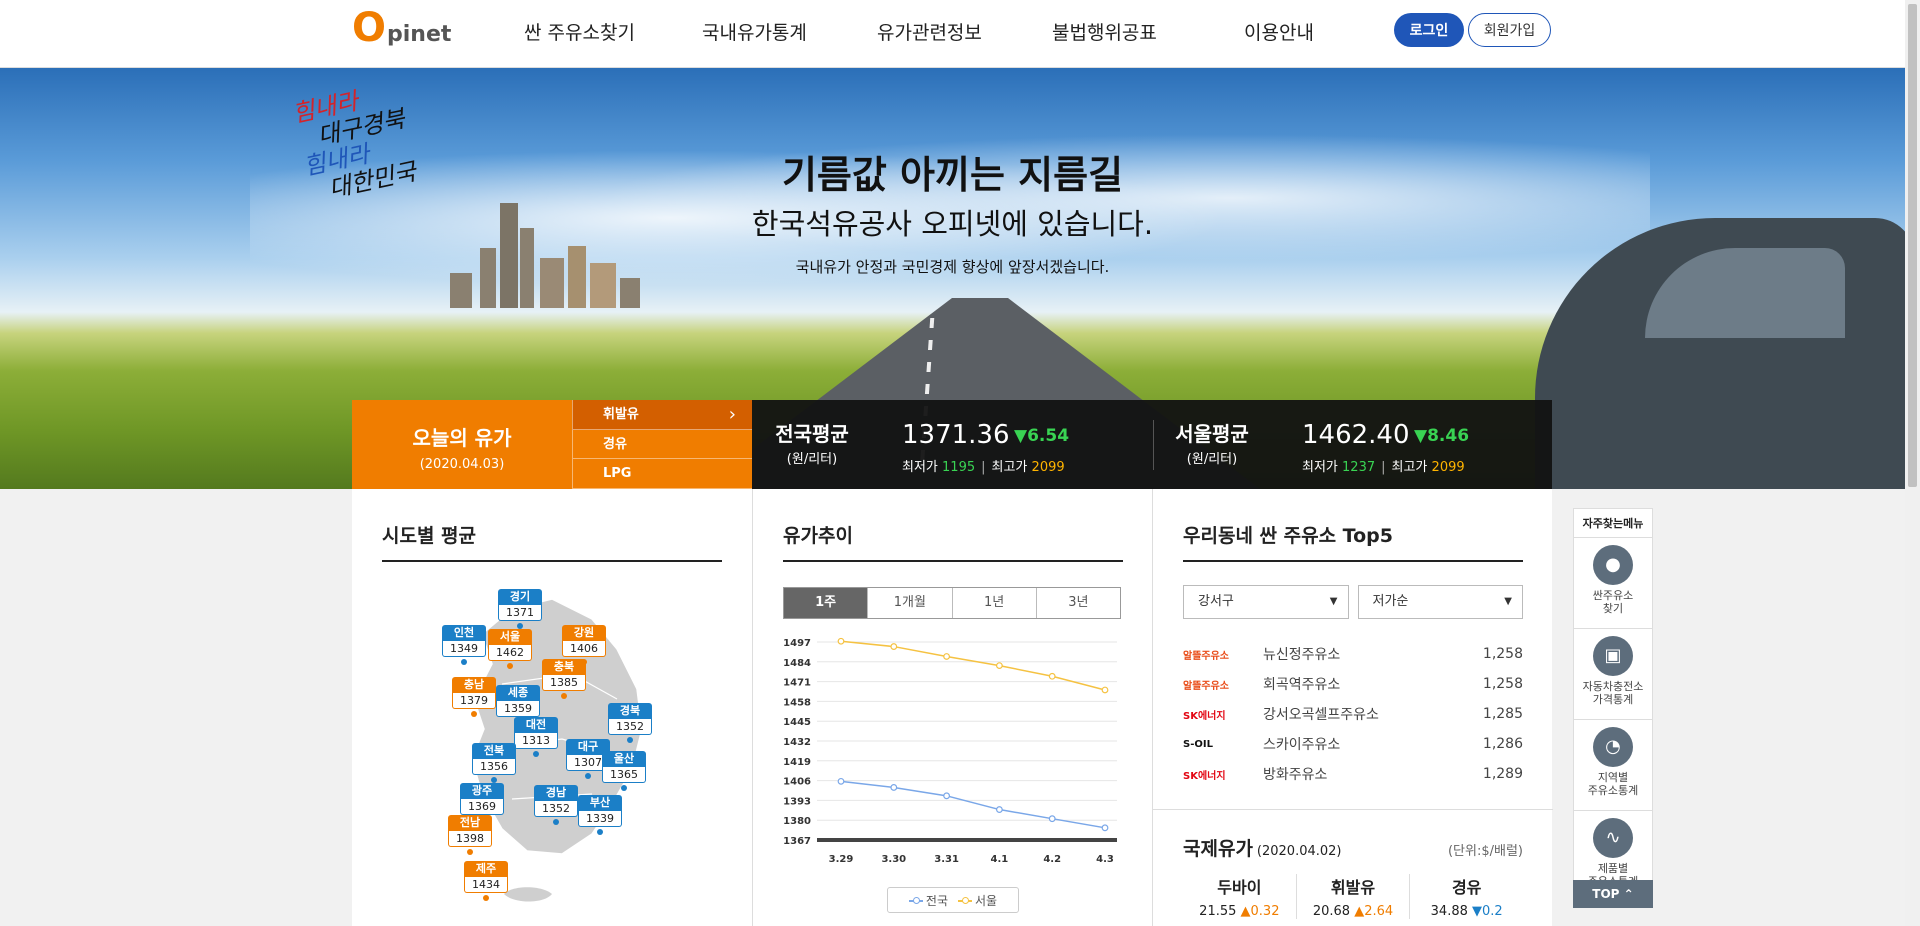  What do you see at coordinates (556, 805) in the screenshot?
I see `region-pin: 경남 1352` at bounding box center [556, 805].